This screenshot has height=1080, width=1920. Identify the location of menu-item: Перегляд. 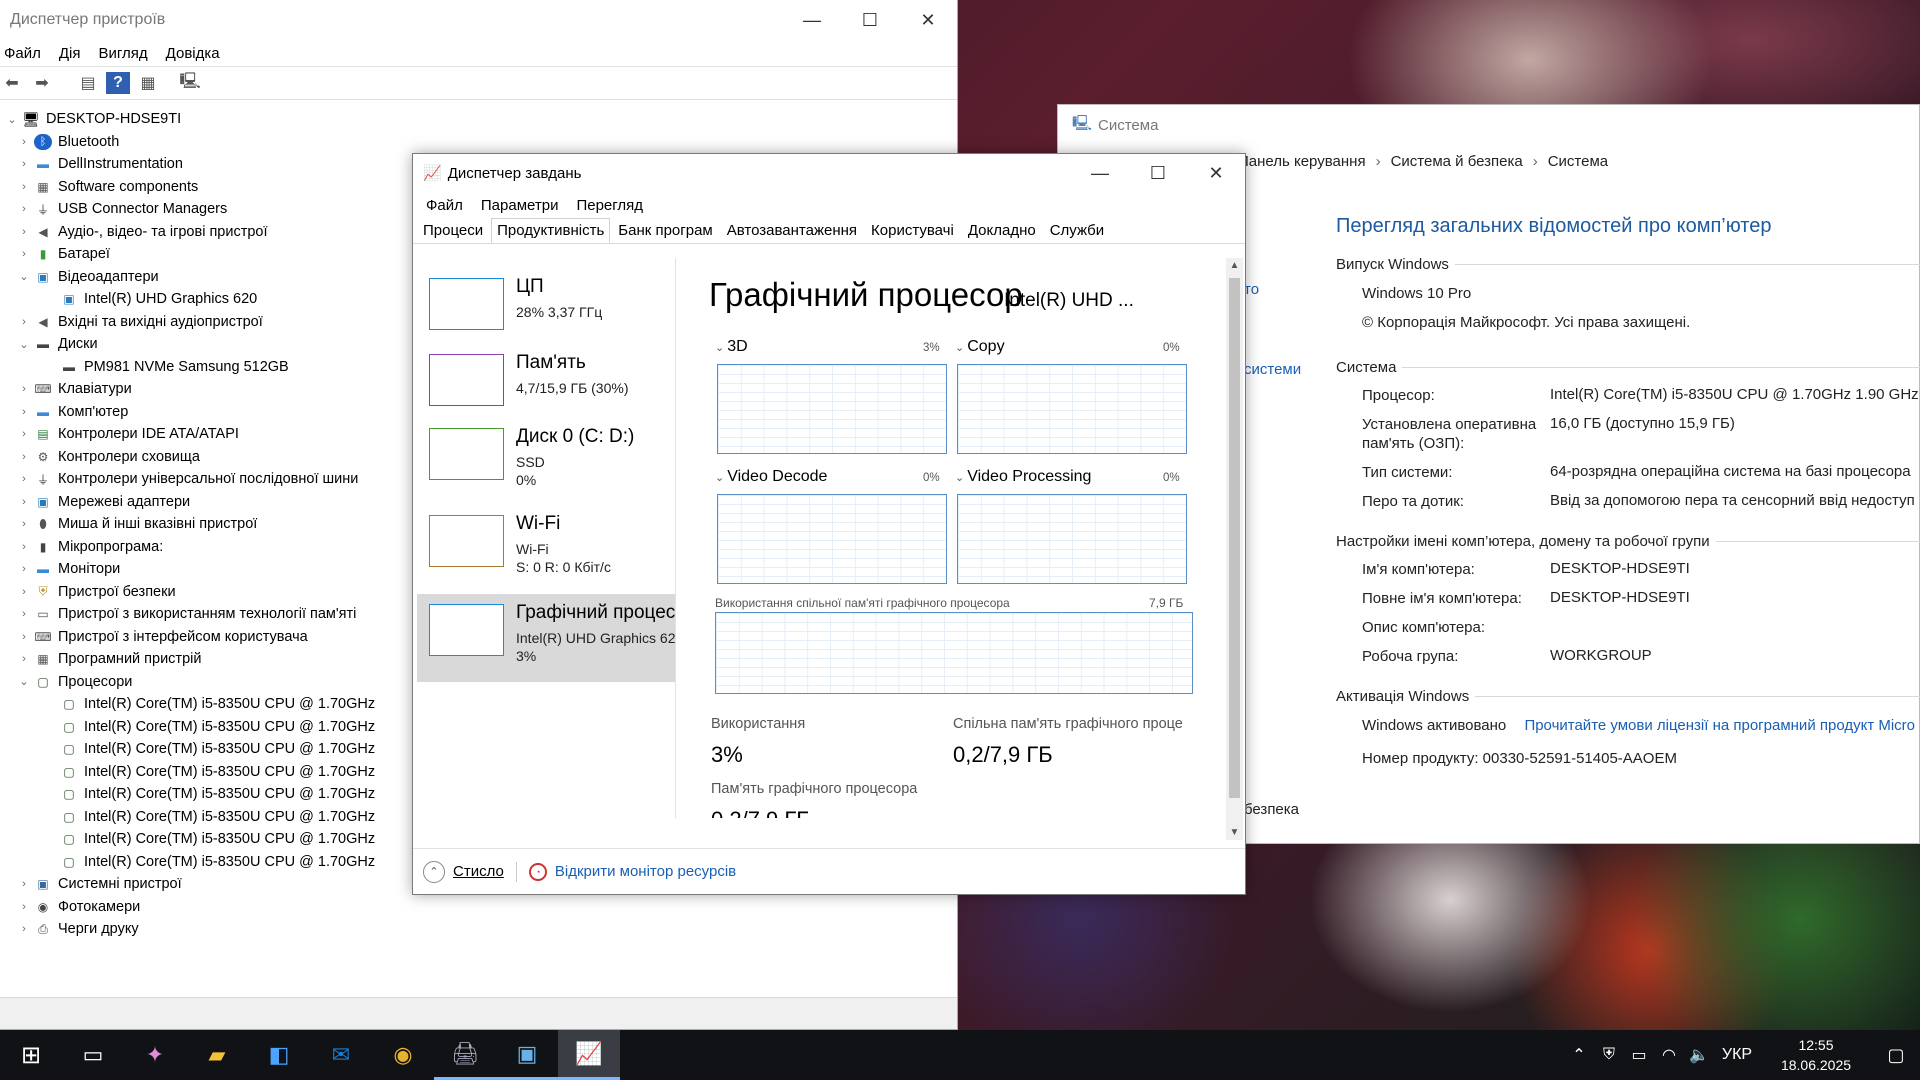
(609, 205).